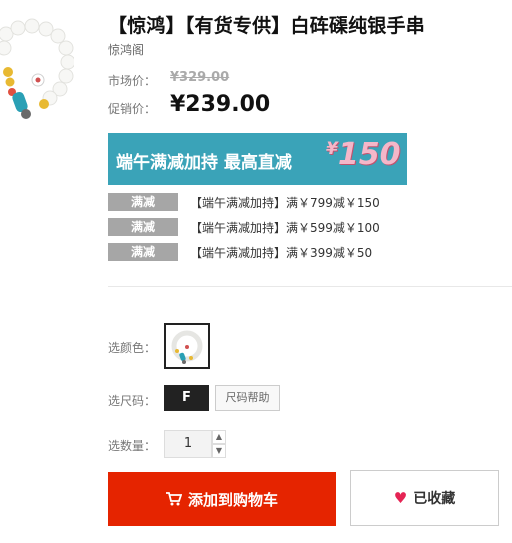 Image resolution: width=512 pixels, height=543 pixels. Describe the element at coordinates (332, 149) in the screenshot. I see `banner-currency: ¥` at that location.